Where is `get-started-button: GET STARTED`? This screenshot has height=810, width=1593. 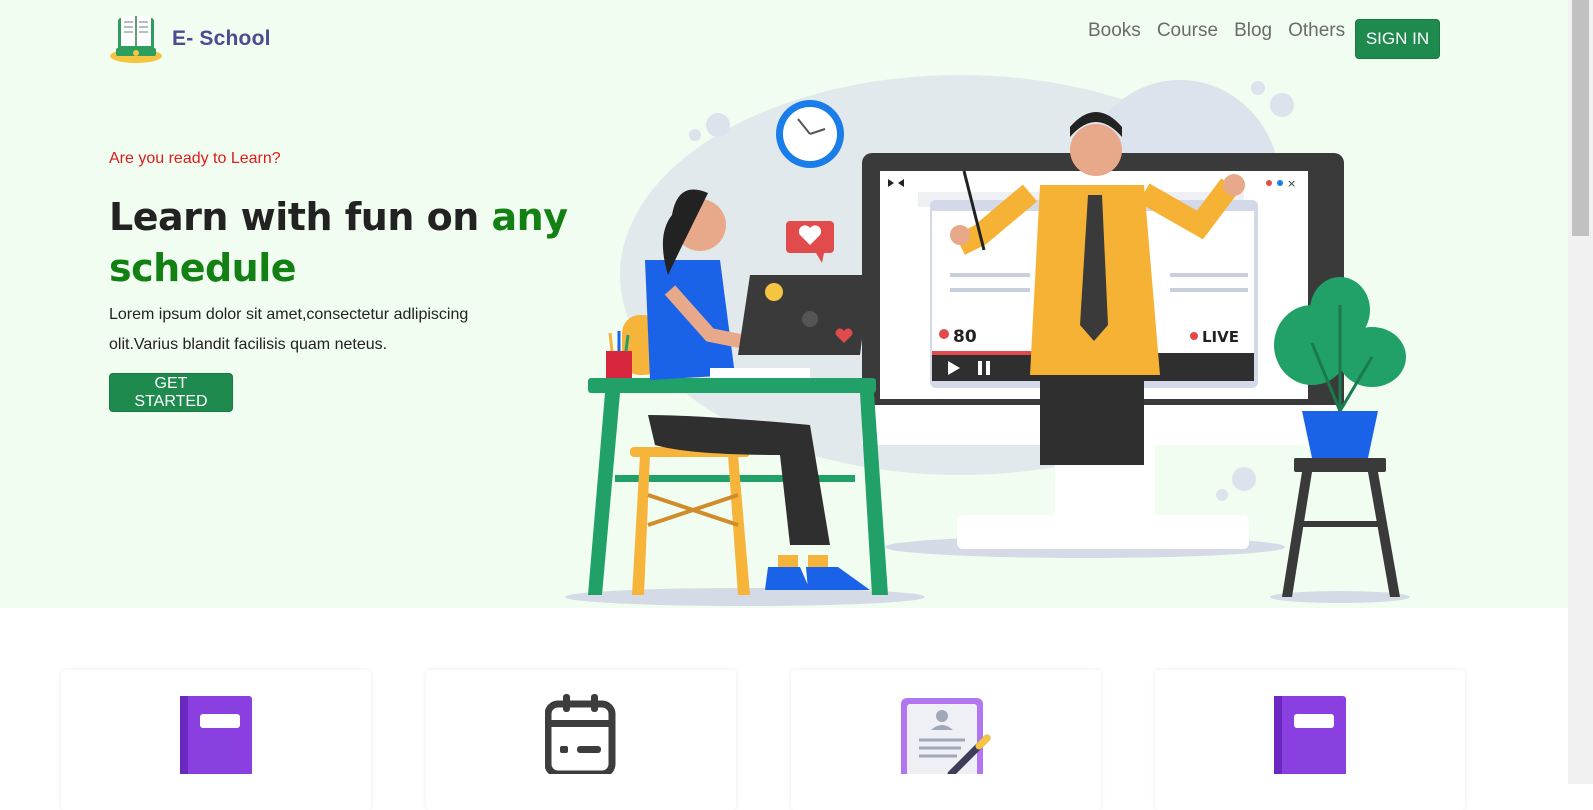 get-started-button: GET STARTED is located at coordinates (171, 392).